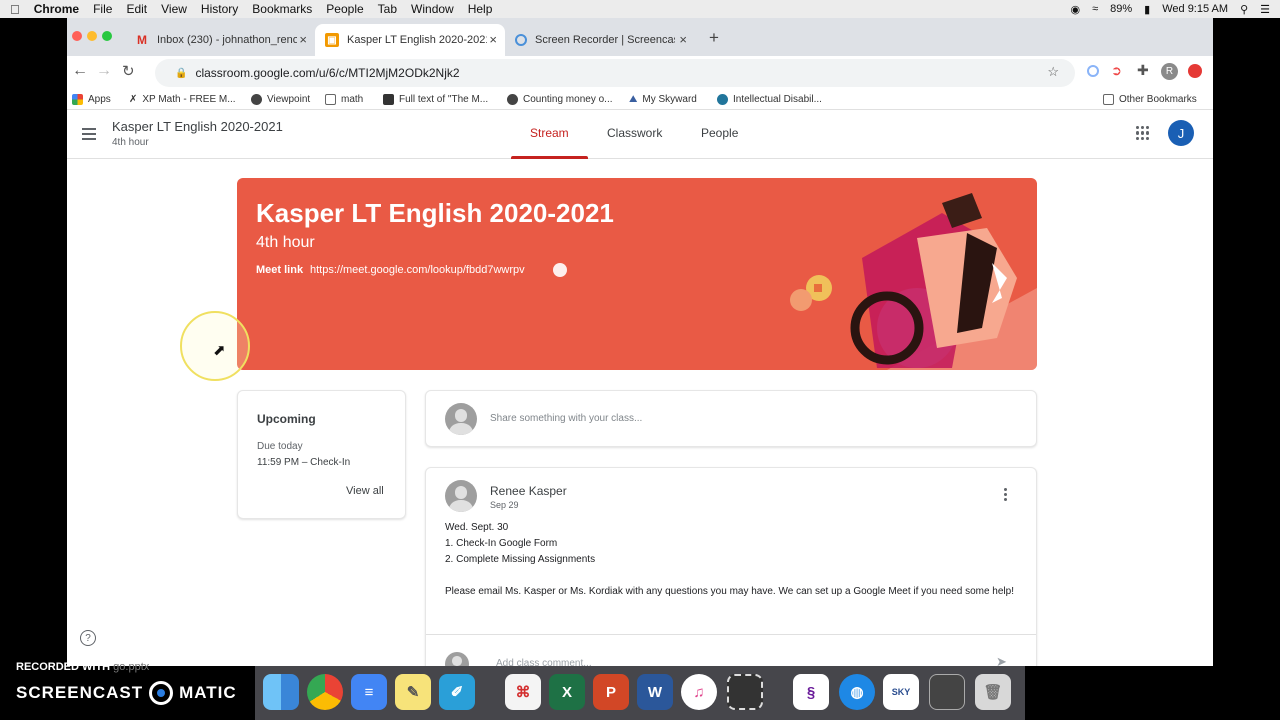  Describe the element at coordinates (901, 692) in the screenshot. I see `skyward-app-icon: SKY` at that location.